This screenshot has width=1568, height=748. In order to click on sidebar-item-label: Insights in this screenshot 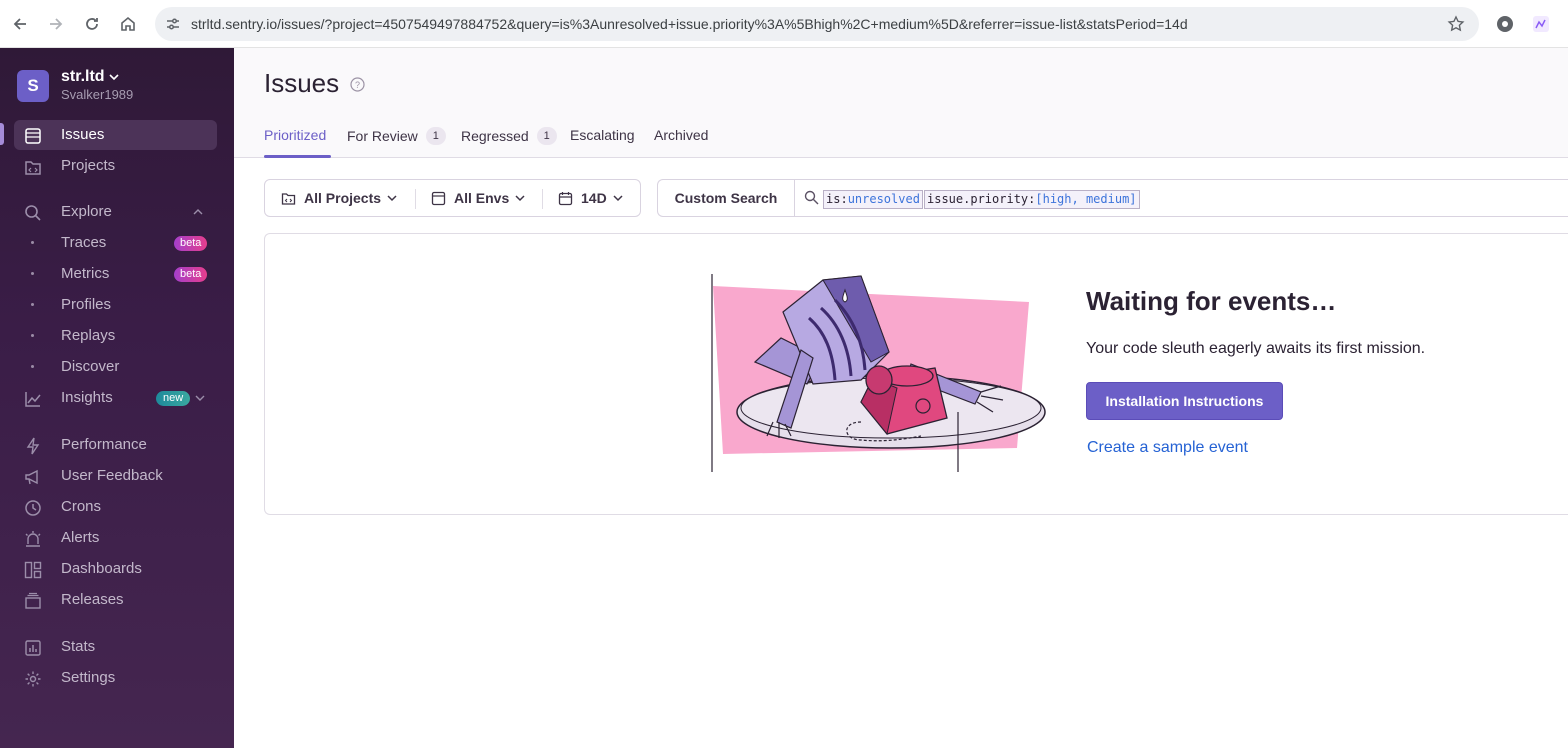, I will do `click(87, 397)`.